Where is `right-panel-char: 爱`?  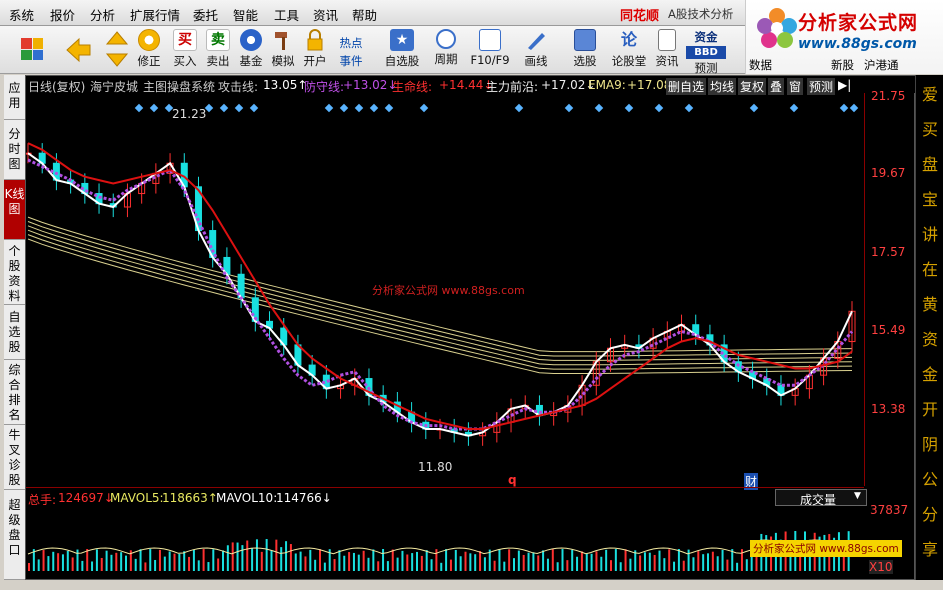 right-panel-char: 爱 is located at coordinates (930, 94).